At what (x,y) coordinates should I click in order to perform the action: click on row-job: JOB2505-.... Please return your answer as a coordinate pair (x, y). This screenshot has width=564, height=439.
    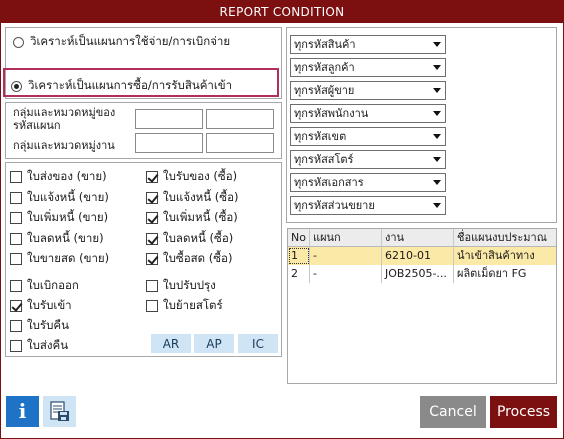
    Looking at the image, I should click on (418, 274).